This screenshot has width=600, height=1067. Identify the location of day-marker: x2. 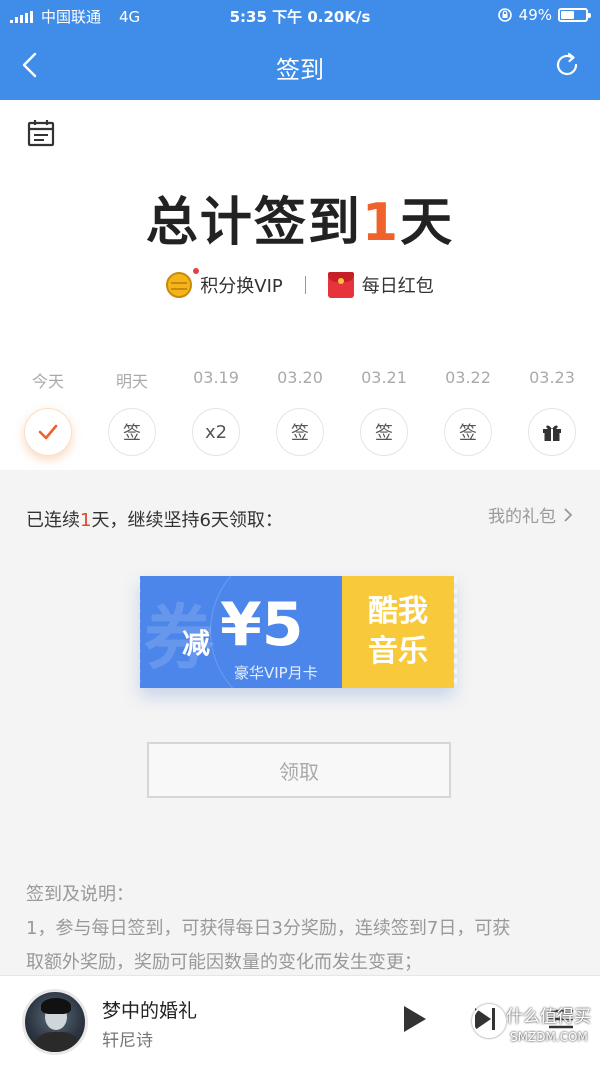
(216, 432).